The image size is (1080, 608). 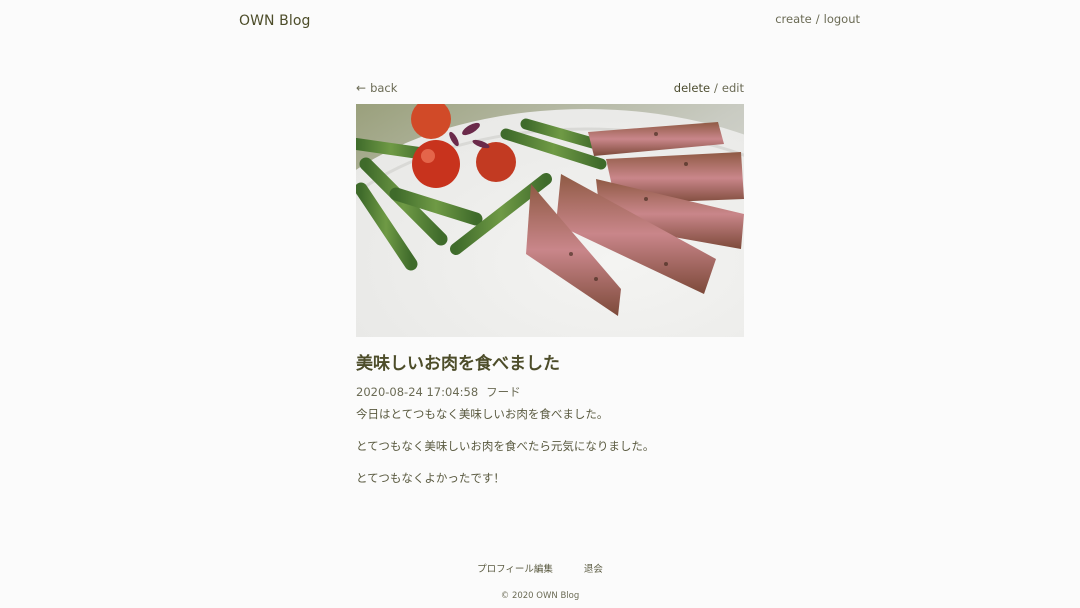 I want to click on header-nav: create / logout, so click(x=817, y=19).